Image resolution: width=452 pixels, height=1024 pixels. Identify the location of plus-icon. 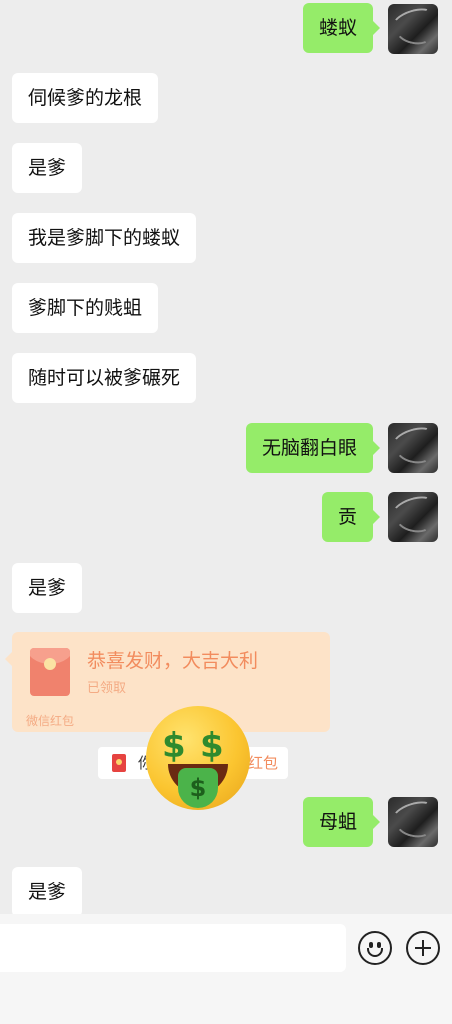
(423, 948).